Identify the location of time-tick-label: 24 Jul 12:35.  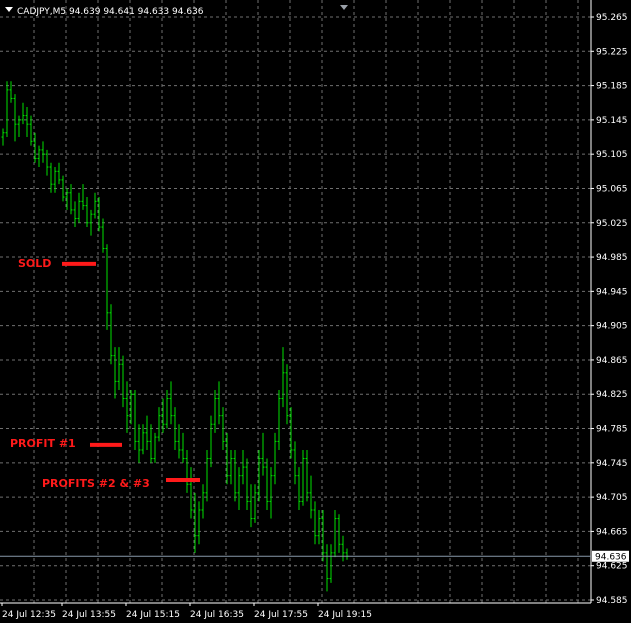
(29, 615).